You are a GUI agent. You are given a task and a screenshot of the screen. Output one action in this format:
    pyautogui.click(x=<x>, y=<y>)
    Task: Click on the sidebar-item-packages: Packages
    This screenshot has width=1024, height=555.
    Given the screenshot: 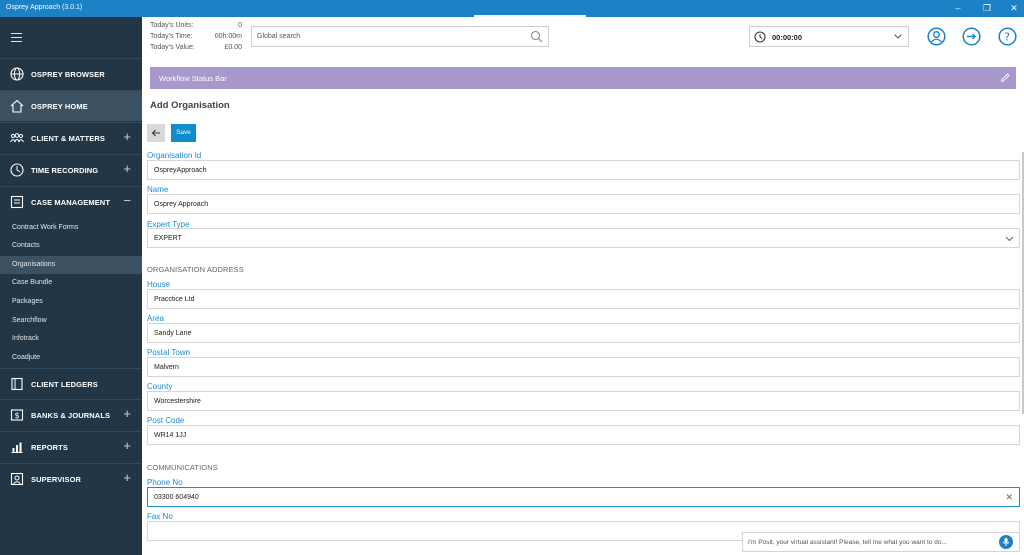 What is the action you would take?
    pyautogui.click(x=71, y=302)
    